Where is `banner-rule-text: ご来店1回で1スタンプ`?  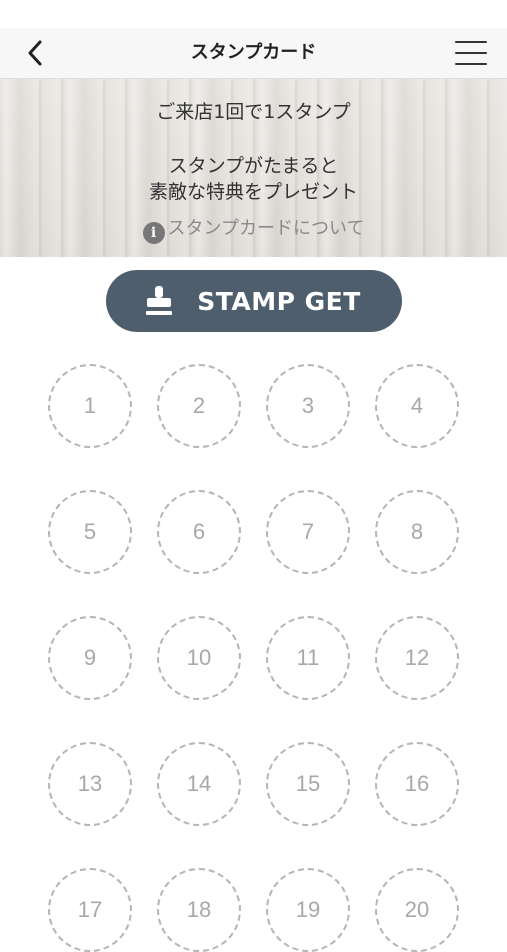
banner-rule-text: ご来店1回で1スタンプ is located at coordinates (253, 112).